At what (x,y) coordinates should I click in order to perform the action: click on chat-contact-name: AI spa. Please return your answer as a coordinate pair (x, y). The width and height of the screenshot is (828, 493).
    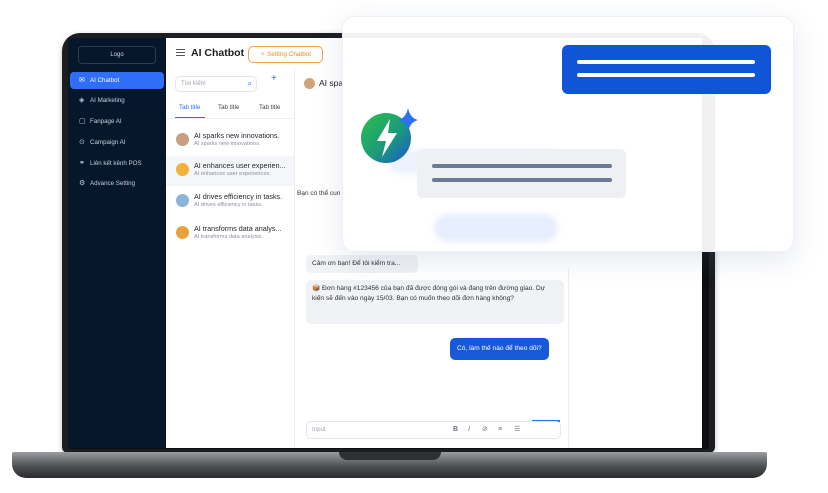
    Looking at the image, I should click on (331, 83).